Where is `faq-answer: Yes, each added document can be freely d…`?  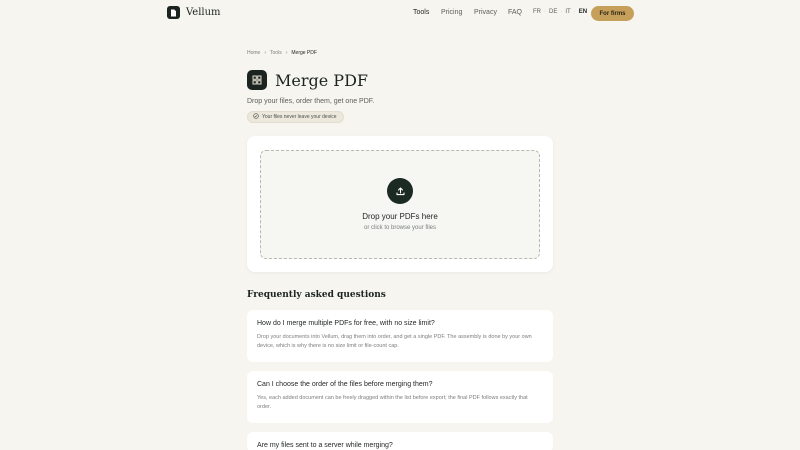 faq-answer: Yes, each added document can be freely d… is located at coordinates (392, 402).